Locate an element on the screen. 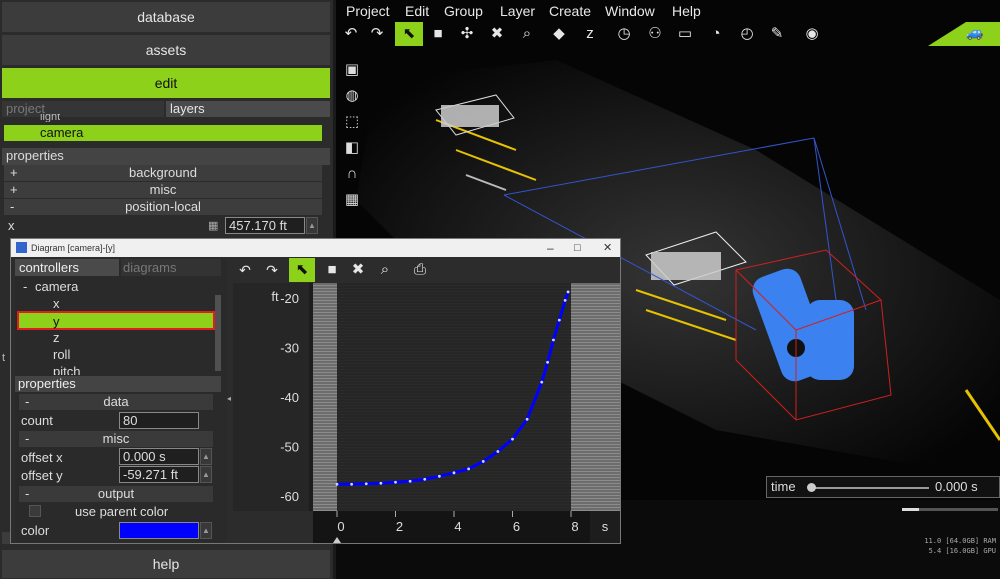 The width and height of the screenshot is (1000, 579). wrench-icon: ✎ is located at coordinates (777, 34).